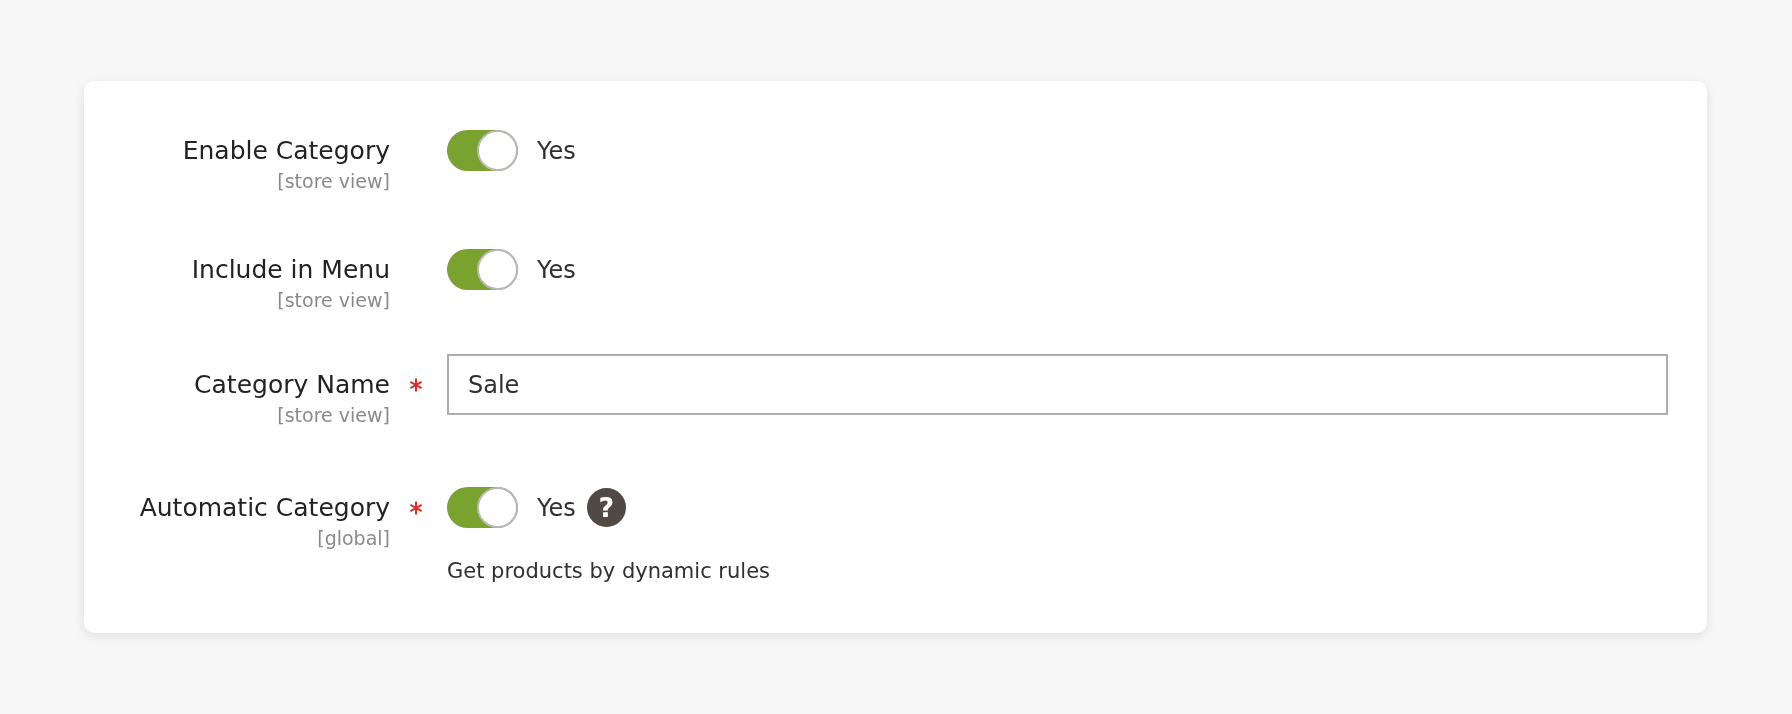  What do you see at coordinates (290, 270) in the screenshot?
I see `field-label: Include in Menu` at bounding box center [290, 270].